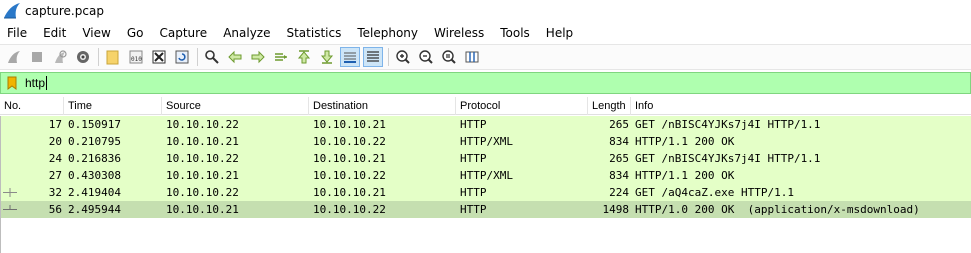  I want to click on stop-capture-icon, so click(37, 57).